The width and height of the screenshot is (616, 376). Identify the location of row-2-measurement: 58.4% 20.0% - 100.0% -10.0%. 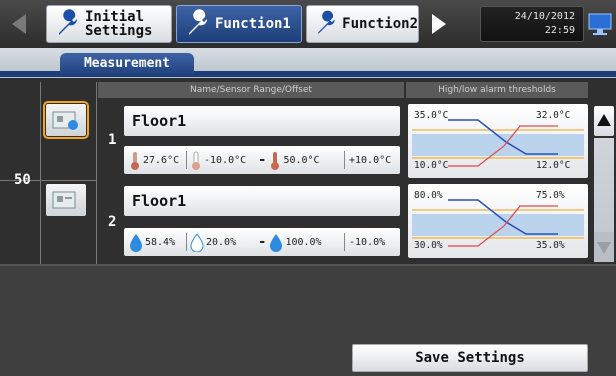
(262, 242).